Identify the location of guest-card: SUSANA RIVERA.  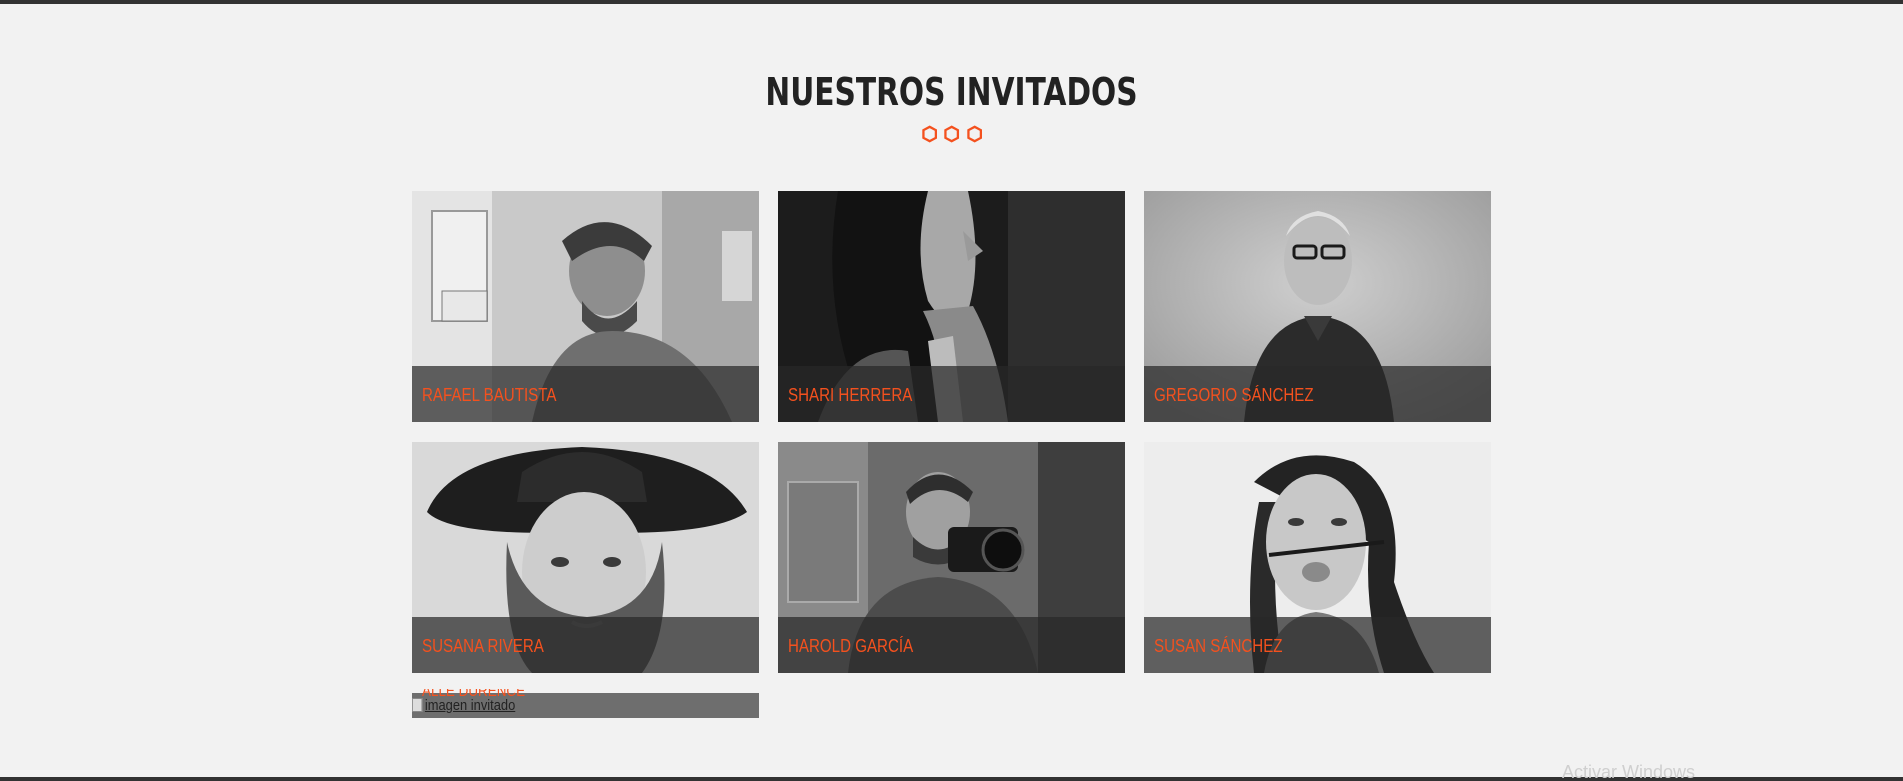
(585, 557).